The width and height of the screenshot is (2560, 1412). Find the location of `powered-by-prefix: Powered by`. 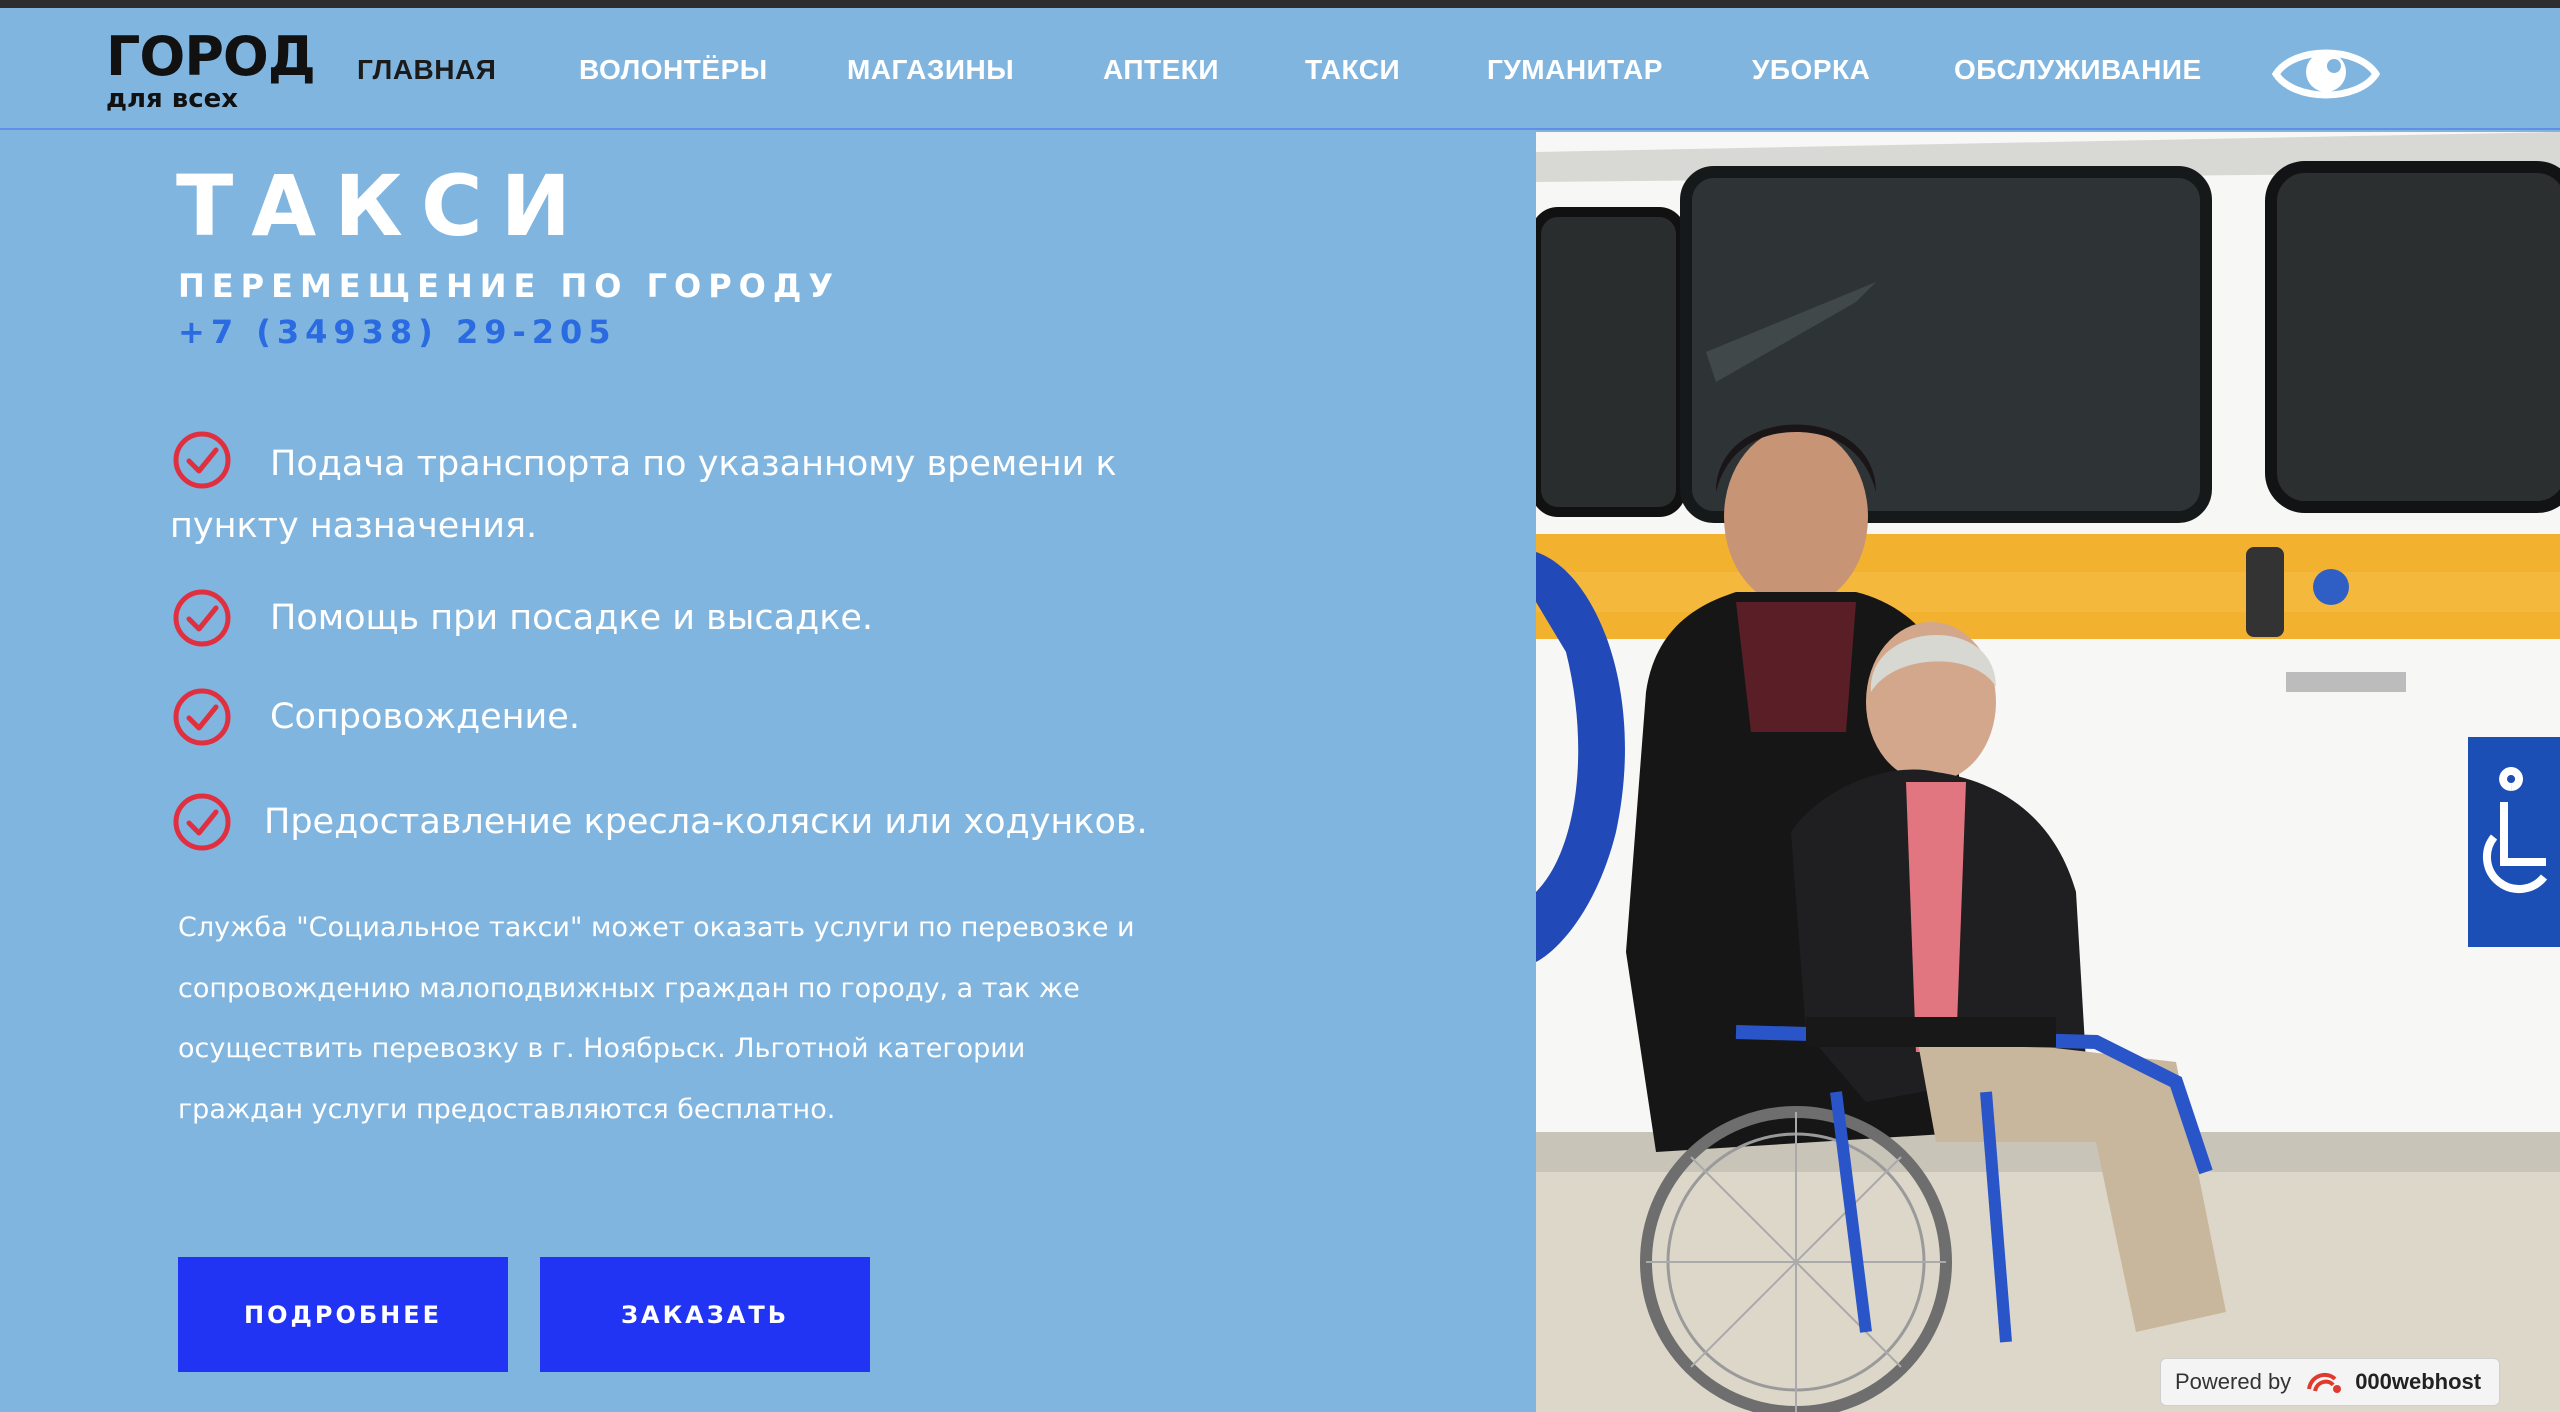

powered-by-prefix: Powered by is located at coordinates (2233, 1381).